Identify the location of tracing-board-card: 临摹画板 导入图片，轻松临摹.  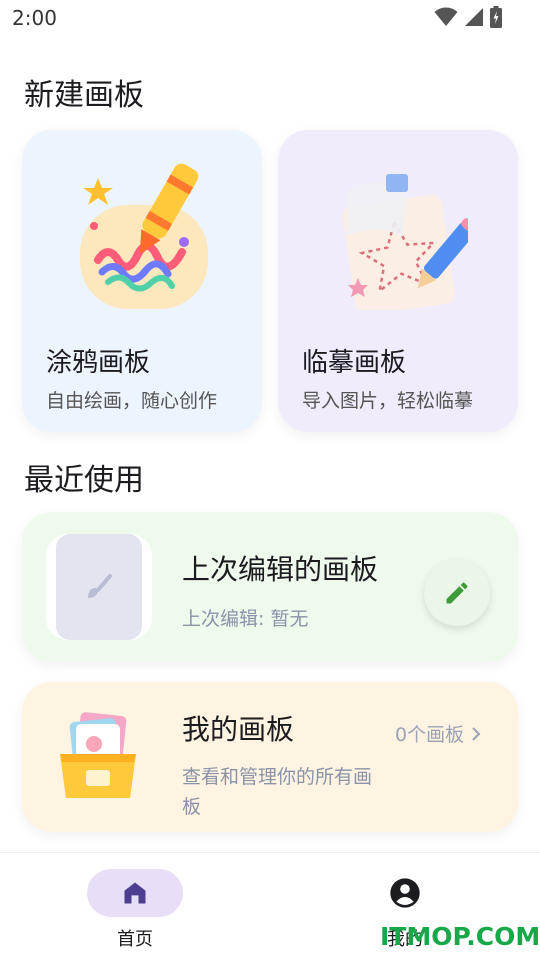
(398, 281).